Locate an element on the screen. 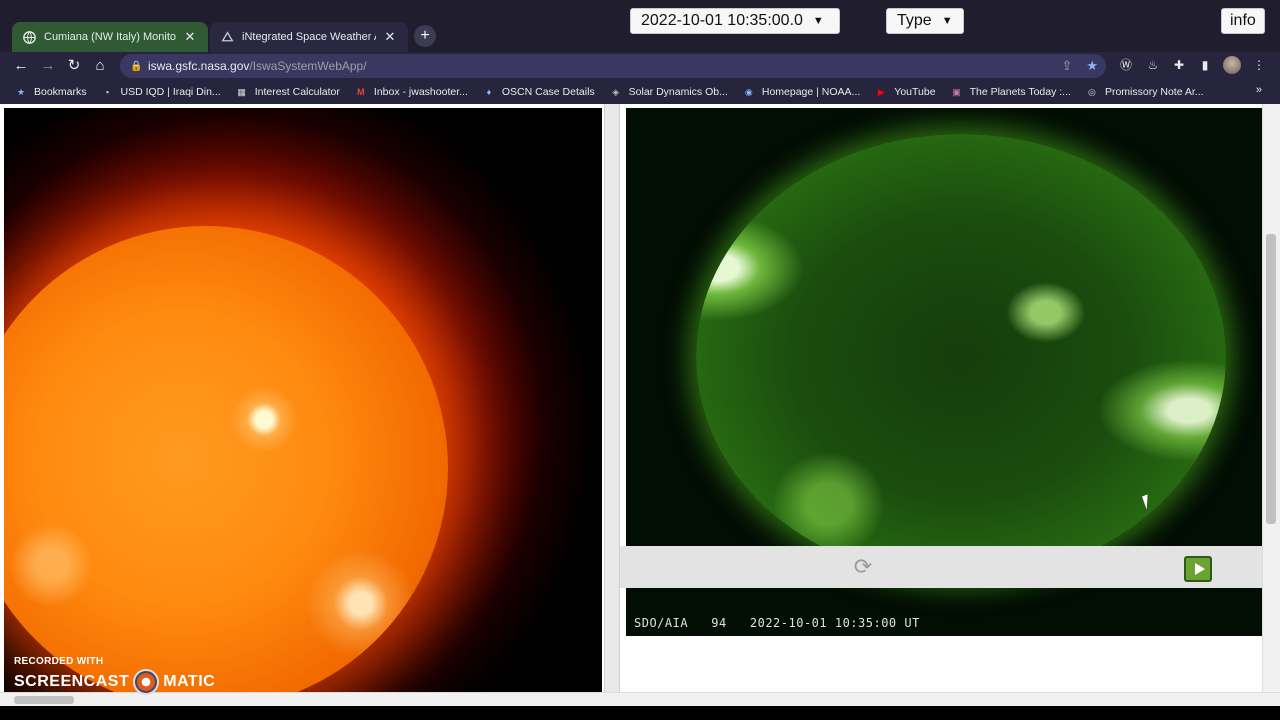  youtube-icon: ▶ is located at coordinates (881, 91).